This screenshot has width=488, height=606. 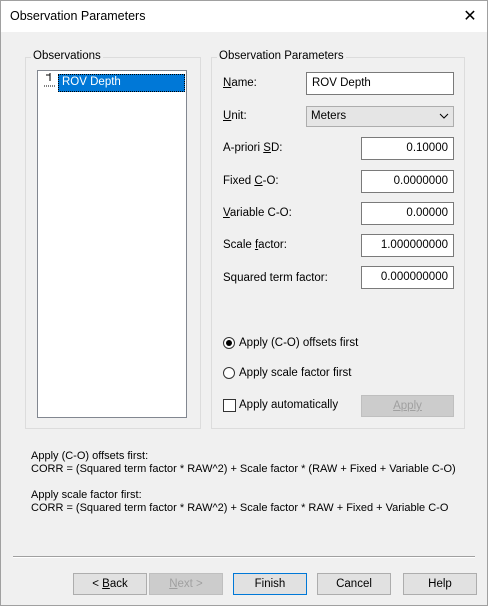 I want to click on offsets-info-title: Apply (C-O) offsets first:, so click(x=90, y=456).